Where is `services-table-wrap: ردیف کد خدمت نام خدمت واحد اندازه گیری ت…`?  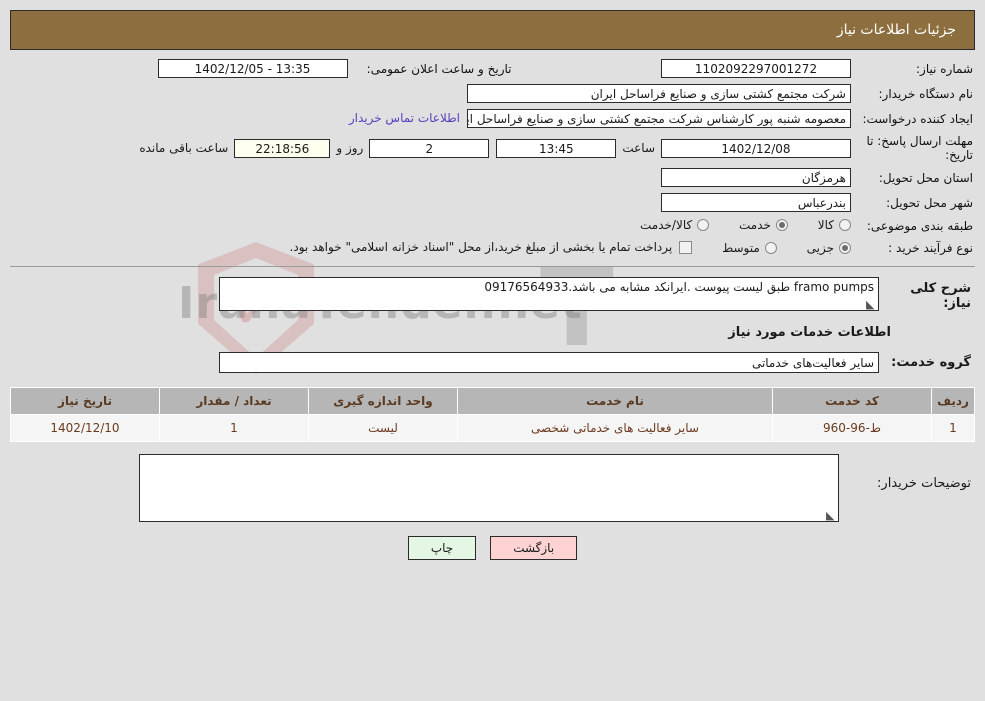
services-table-wrap: ردیف کد خدمت نام خدمت واحد اندازه گیری ت… is located at coordinates (492, 414).